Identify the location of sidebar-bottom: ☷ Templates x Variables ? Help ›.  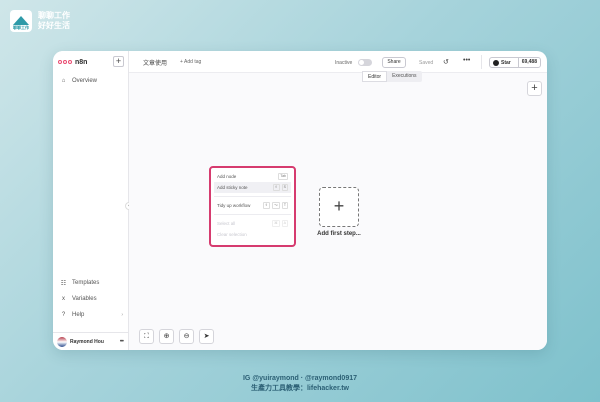
(91, 299).